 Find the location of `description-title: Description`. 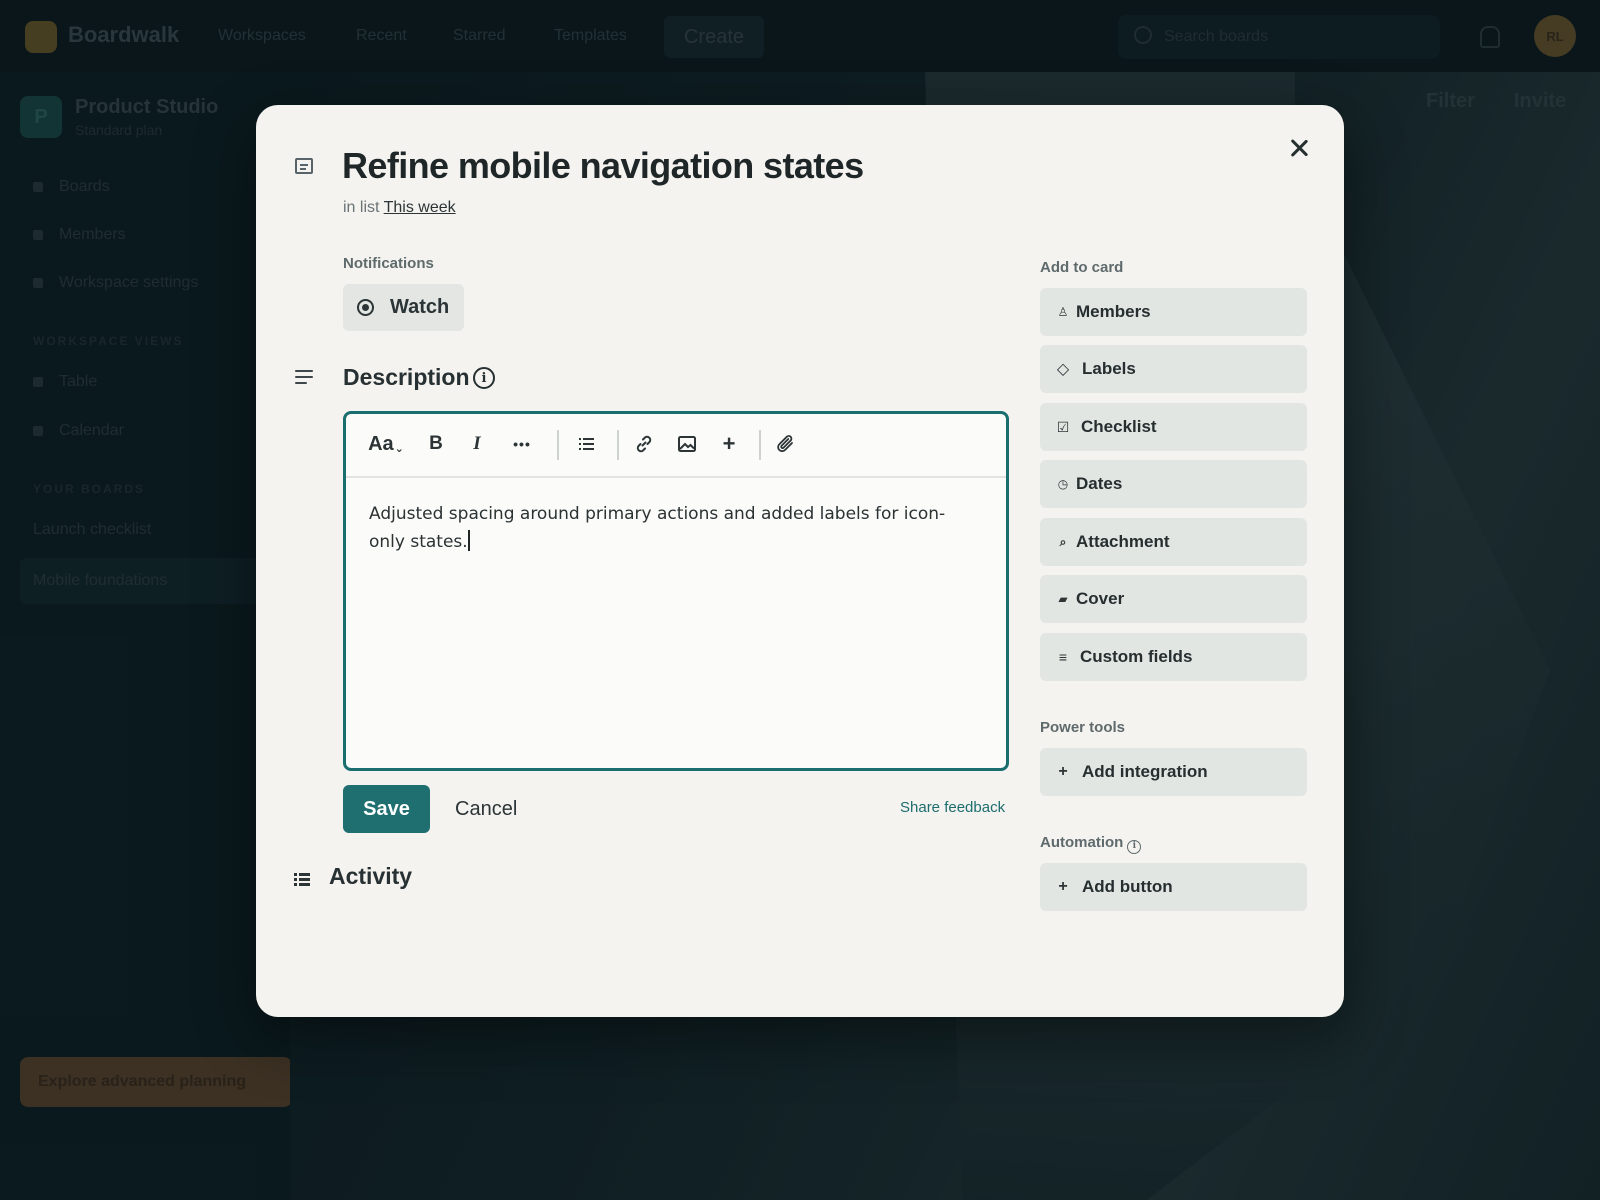

description-title: Description is located at coordinates (406, 377).